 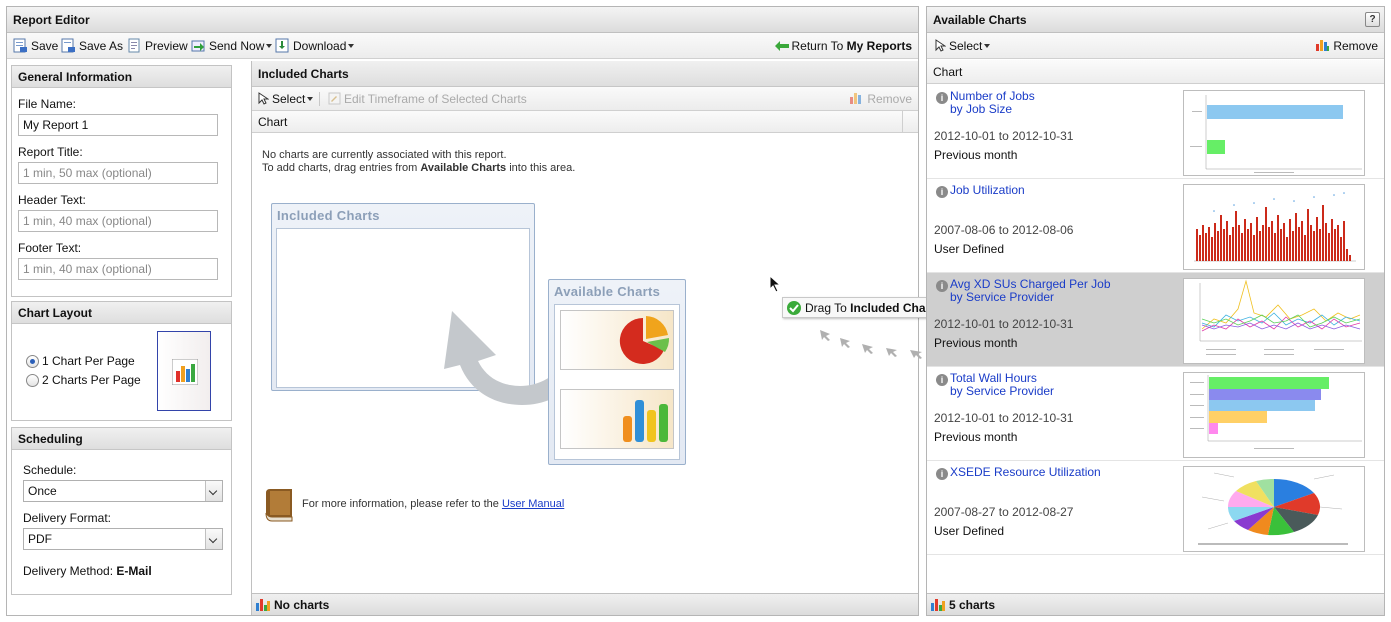 I want to click on included-charts-title: Included Charts, so click(x=585, y=74).